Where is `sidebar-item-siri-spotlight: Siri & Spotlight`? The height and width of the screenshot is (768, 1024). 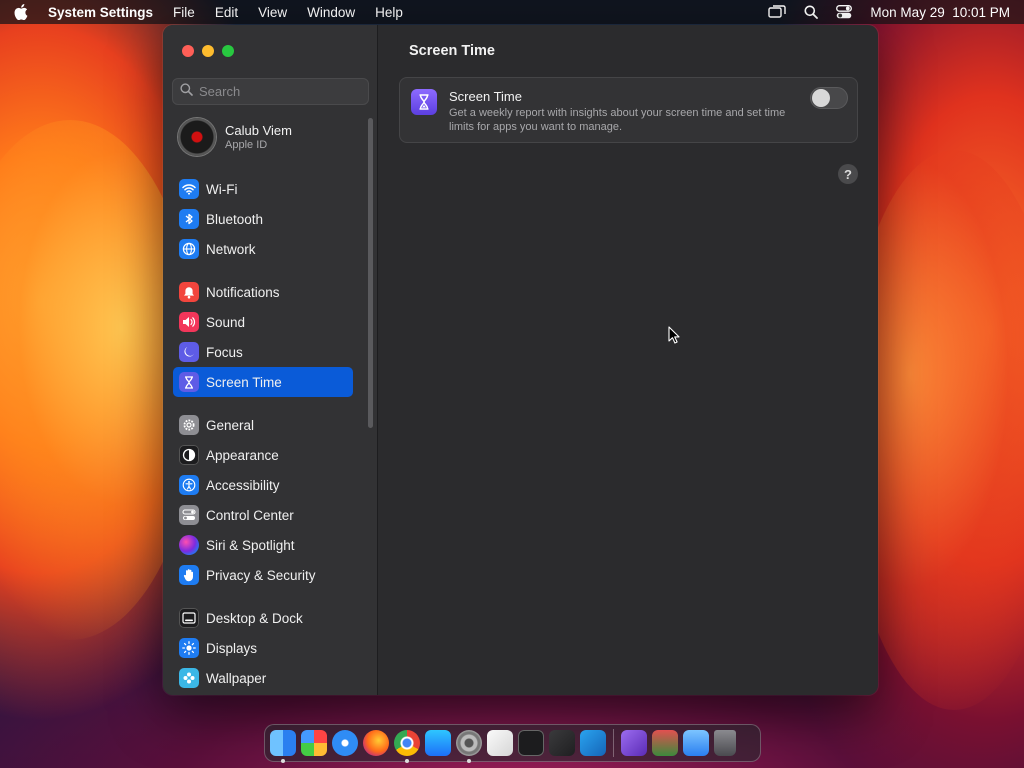 sidebar-item-siri-spotlight: Siri & Spotlight is located at coordinates (263, 545).